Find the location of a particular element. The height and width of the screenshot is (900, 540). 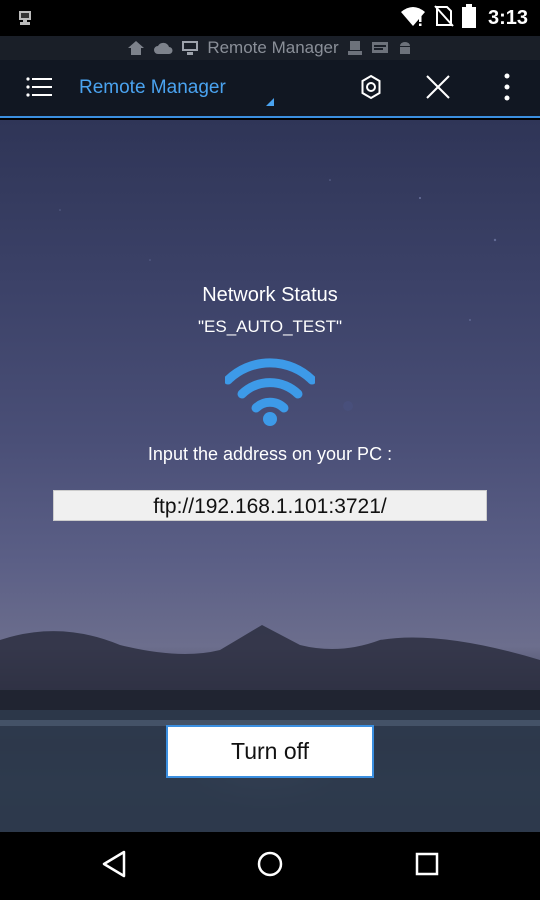

recents-icon is located at coordinates (427, 866).